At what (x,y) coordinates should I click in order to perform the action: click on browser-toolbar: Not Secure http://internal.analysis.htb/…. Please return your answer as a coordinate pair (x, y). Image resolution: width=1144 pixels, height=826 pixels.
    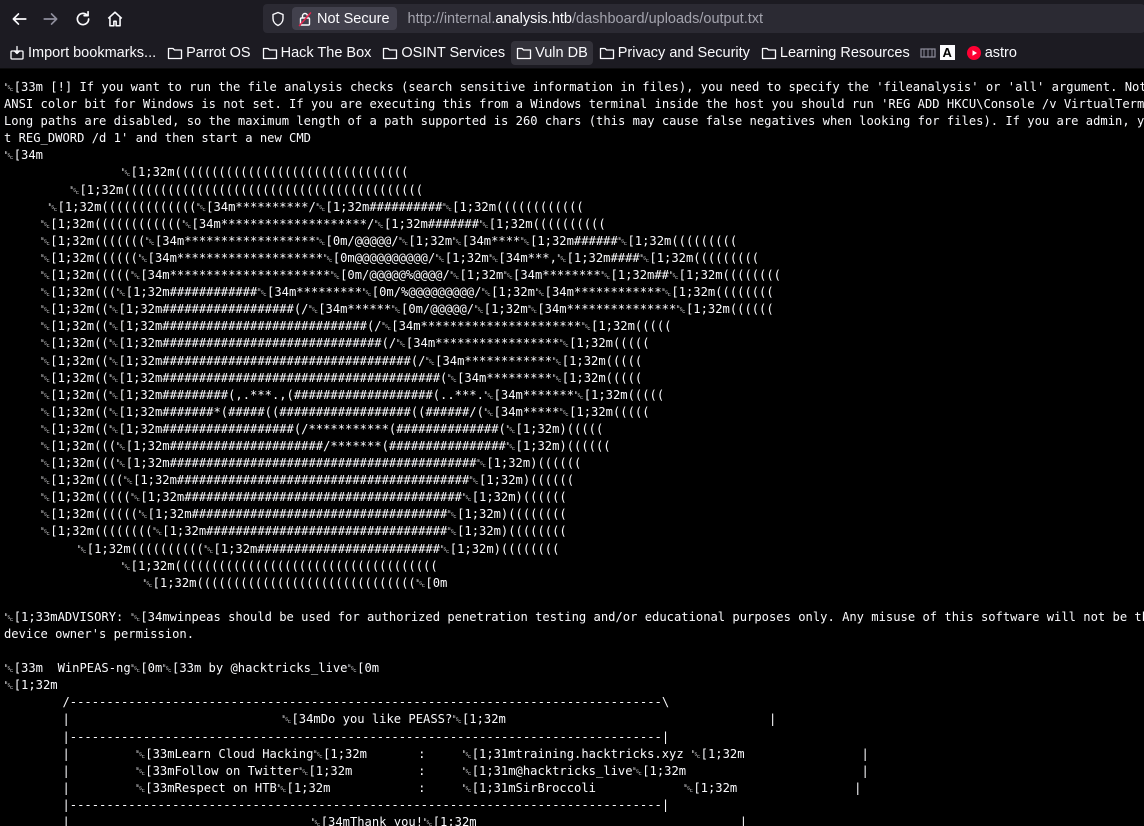
    Looking at the image, I should click on (572, 18).